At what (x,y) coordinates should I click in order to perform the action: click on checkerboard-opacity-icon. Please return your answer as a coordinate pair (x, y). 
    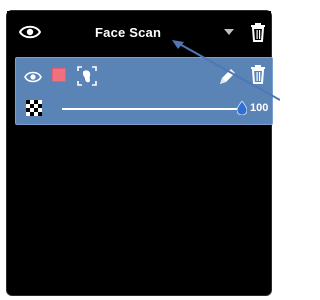
    Looking at the image, I should click on (34, 108).